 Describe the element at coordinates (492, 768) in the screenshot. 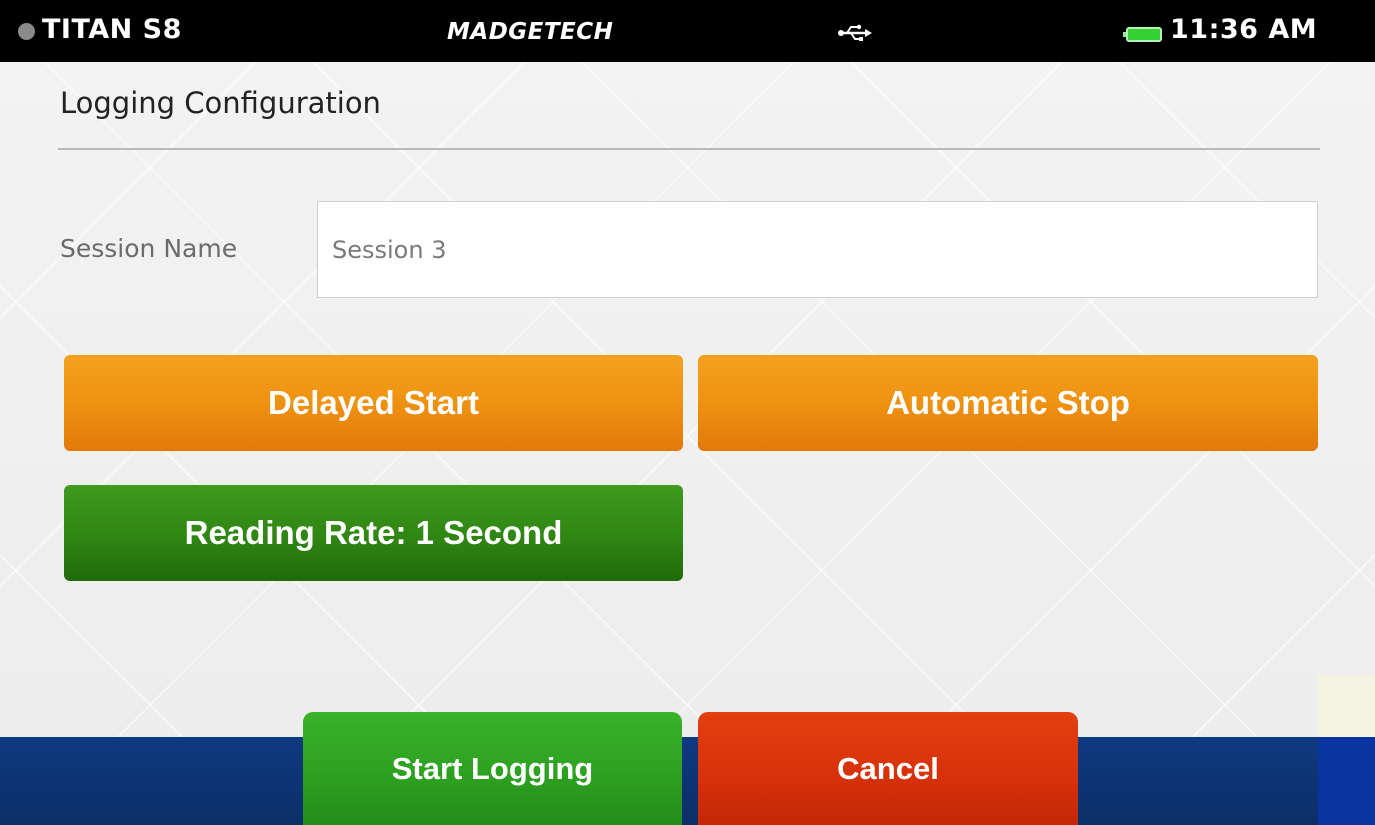

I see `start-logging-button: Start Logging` at that location.